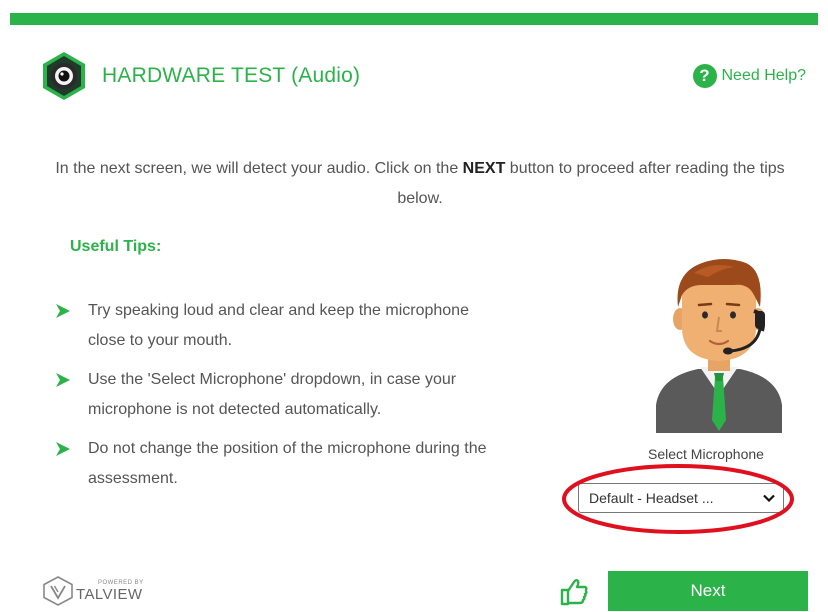  I want to click on brand-name: TALVIEW, so click(109, 594).